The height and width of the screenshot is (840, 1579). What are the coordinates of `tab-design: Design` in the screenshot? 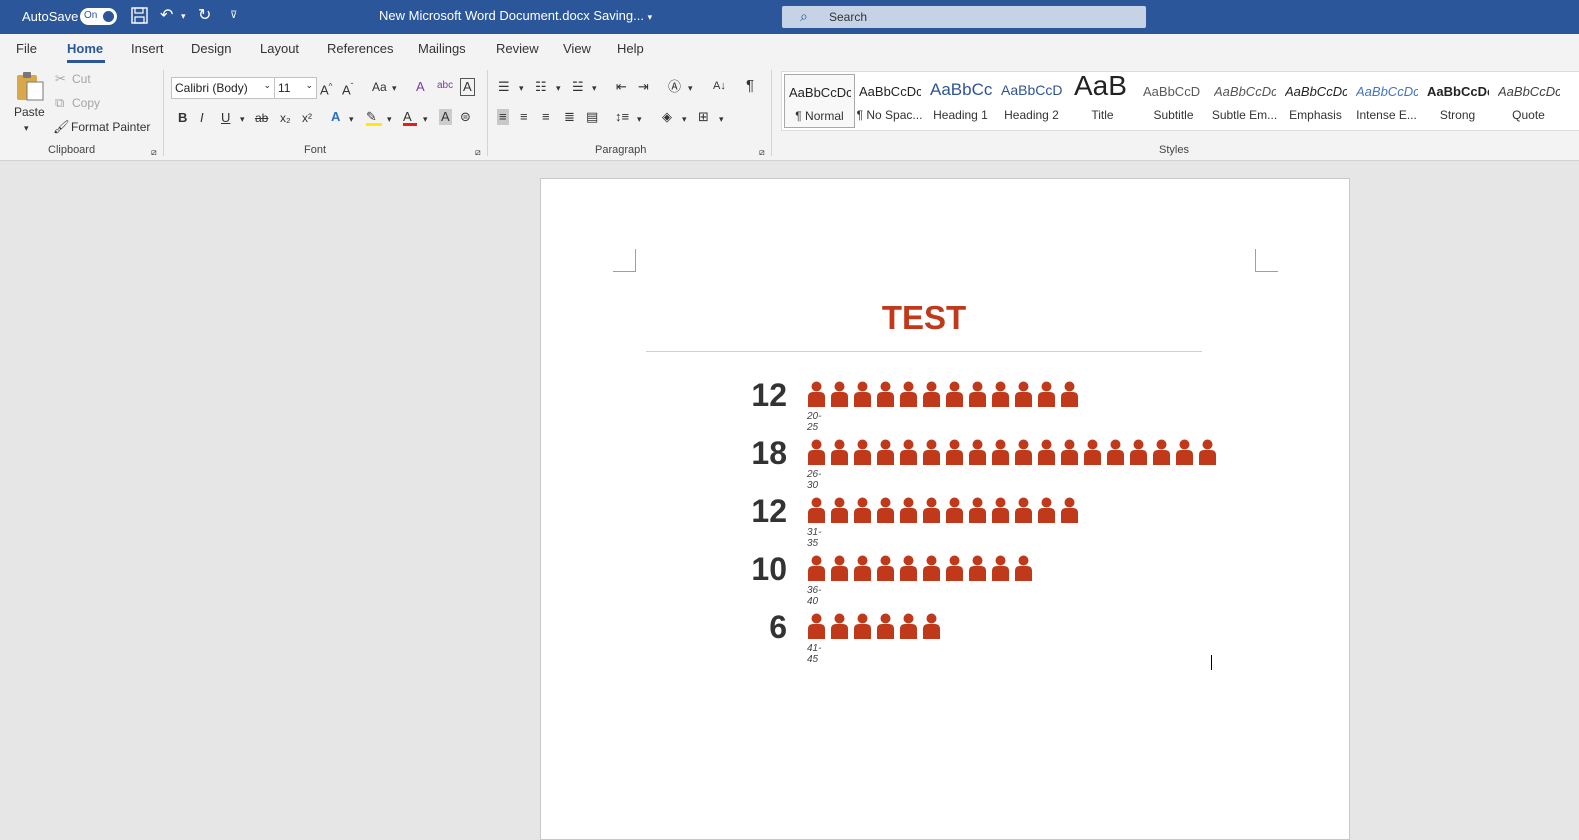 It's located at (211, 48).